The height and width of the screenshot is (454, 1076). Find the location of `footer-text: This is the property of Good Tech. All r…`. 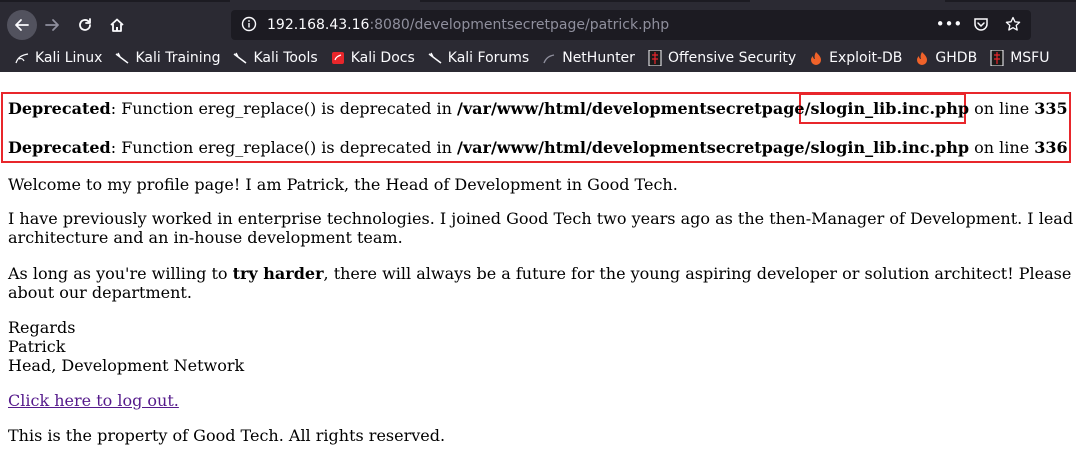

footer-text: This is the property of Good Tech. All r… is located at coordinates (227, 435).